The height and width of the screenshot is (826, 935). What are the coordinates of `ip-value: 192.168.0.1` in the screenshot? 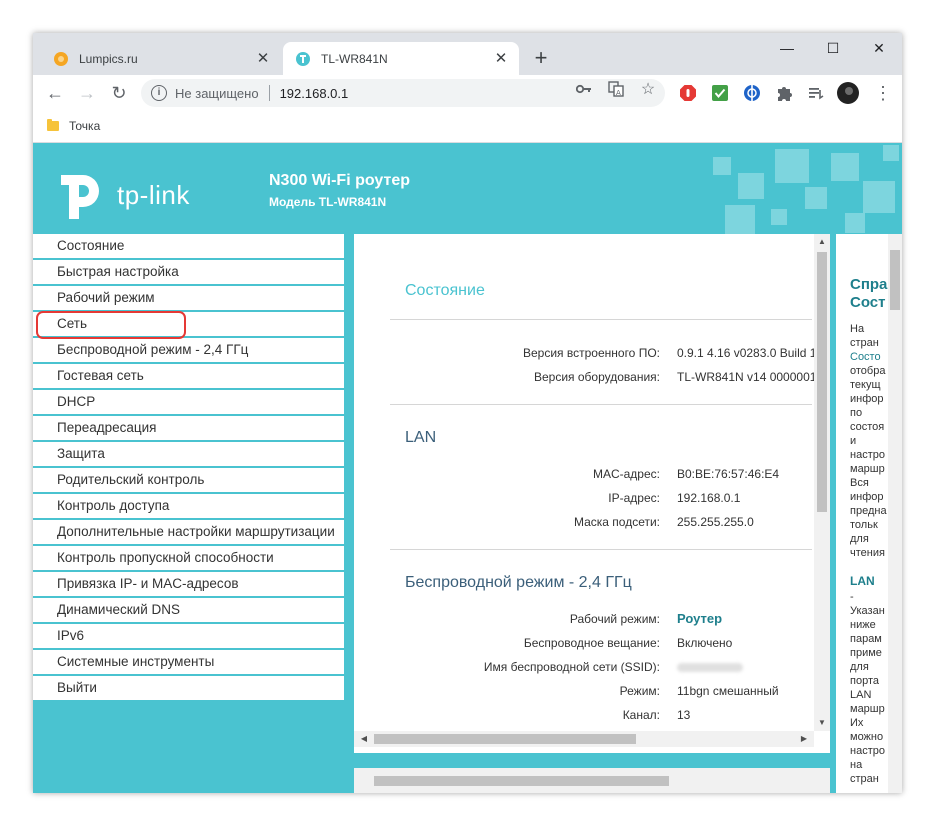 It's located at (709, 498).